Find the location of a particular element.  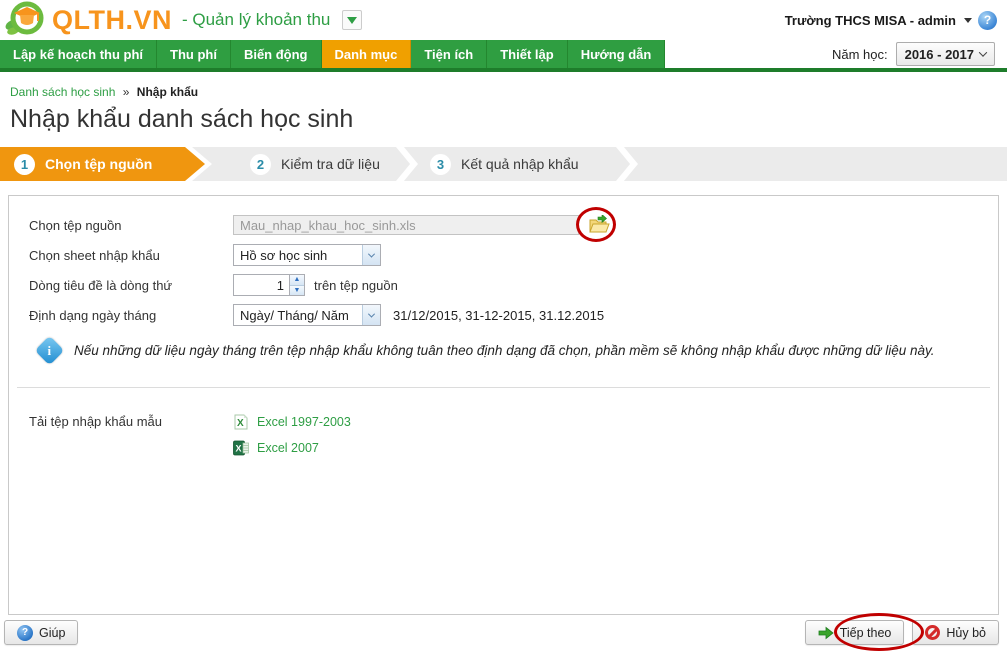

spinner-down-button: ▼ is located at coordinates (297, 289).